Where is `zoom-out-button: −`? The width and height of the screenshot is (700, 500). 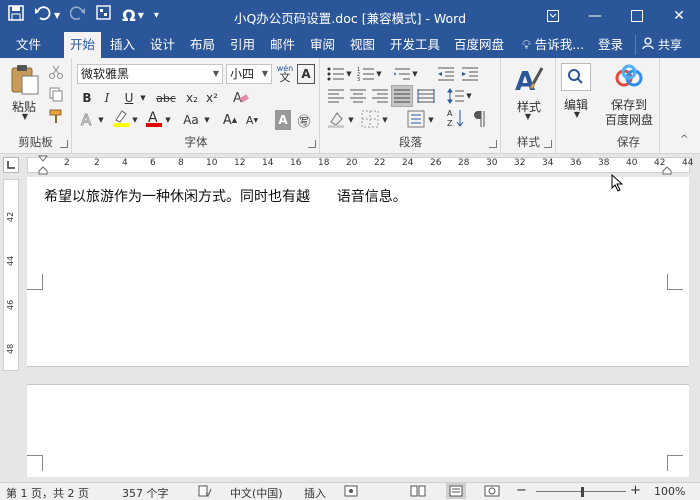
zoom-out-button: − is located at coordinates (521, 490).